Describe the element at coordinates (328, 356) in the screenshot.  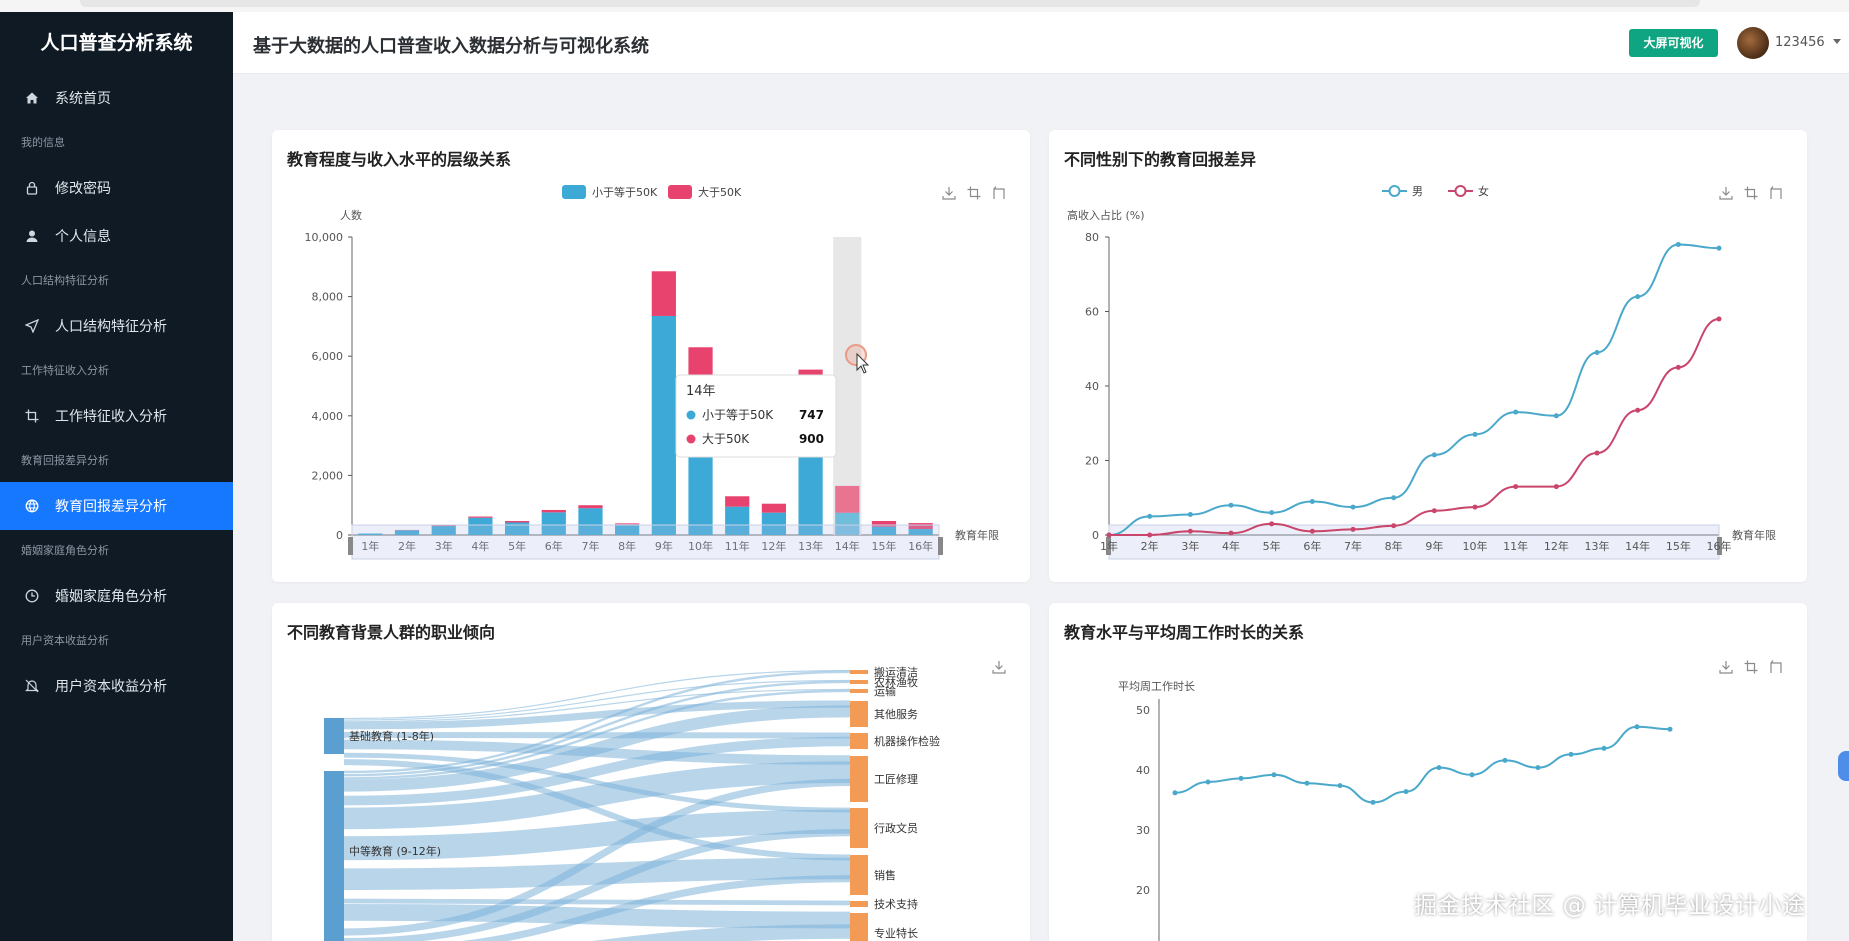
I see `y-tick-label: 6,000` at that location.